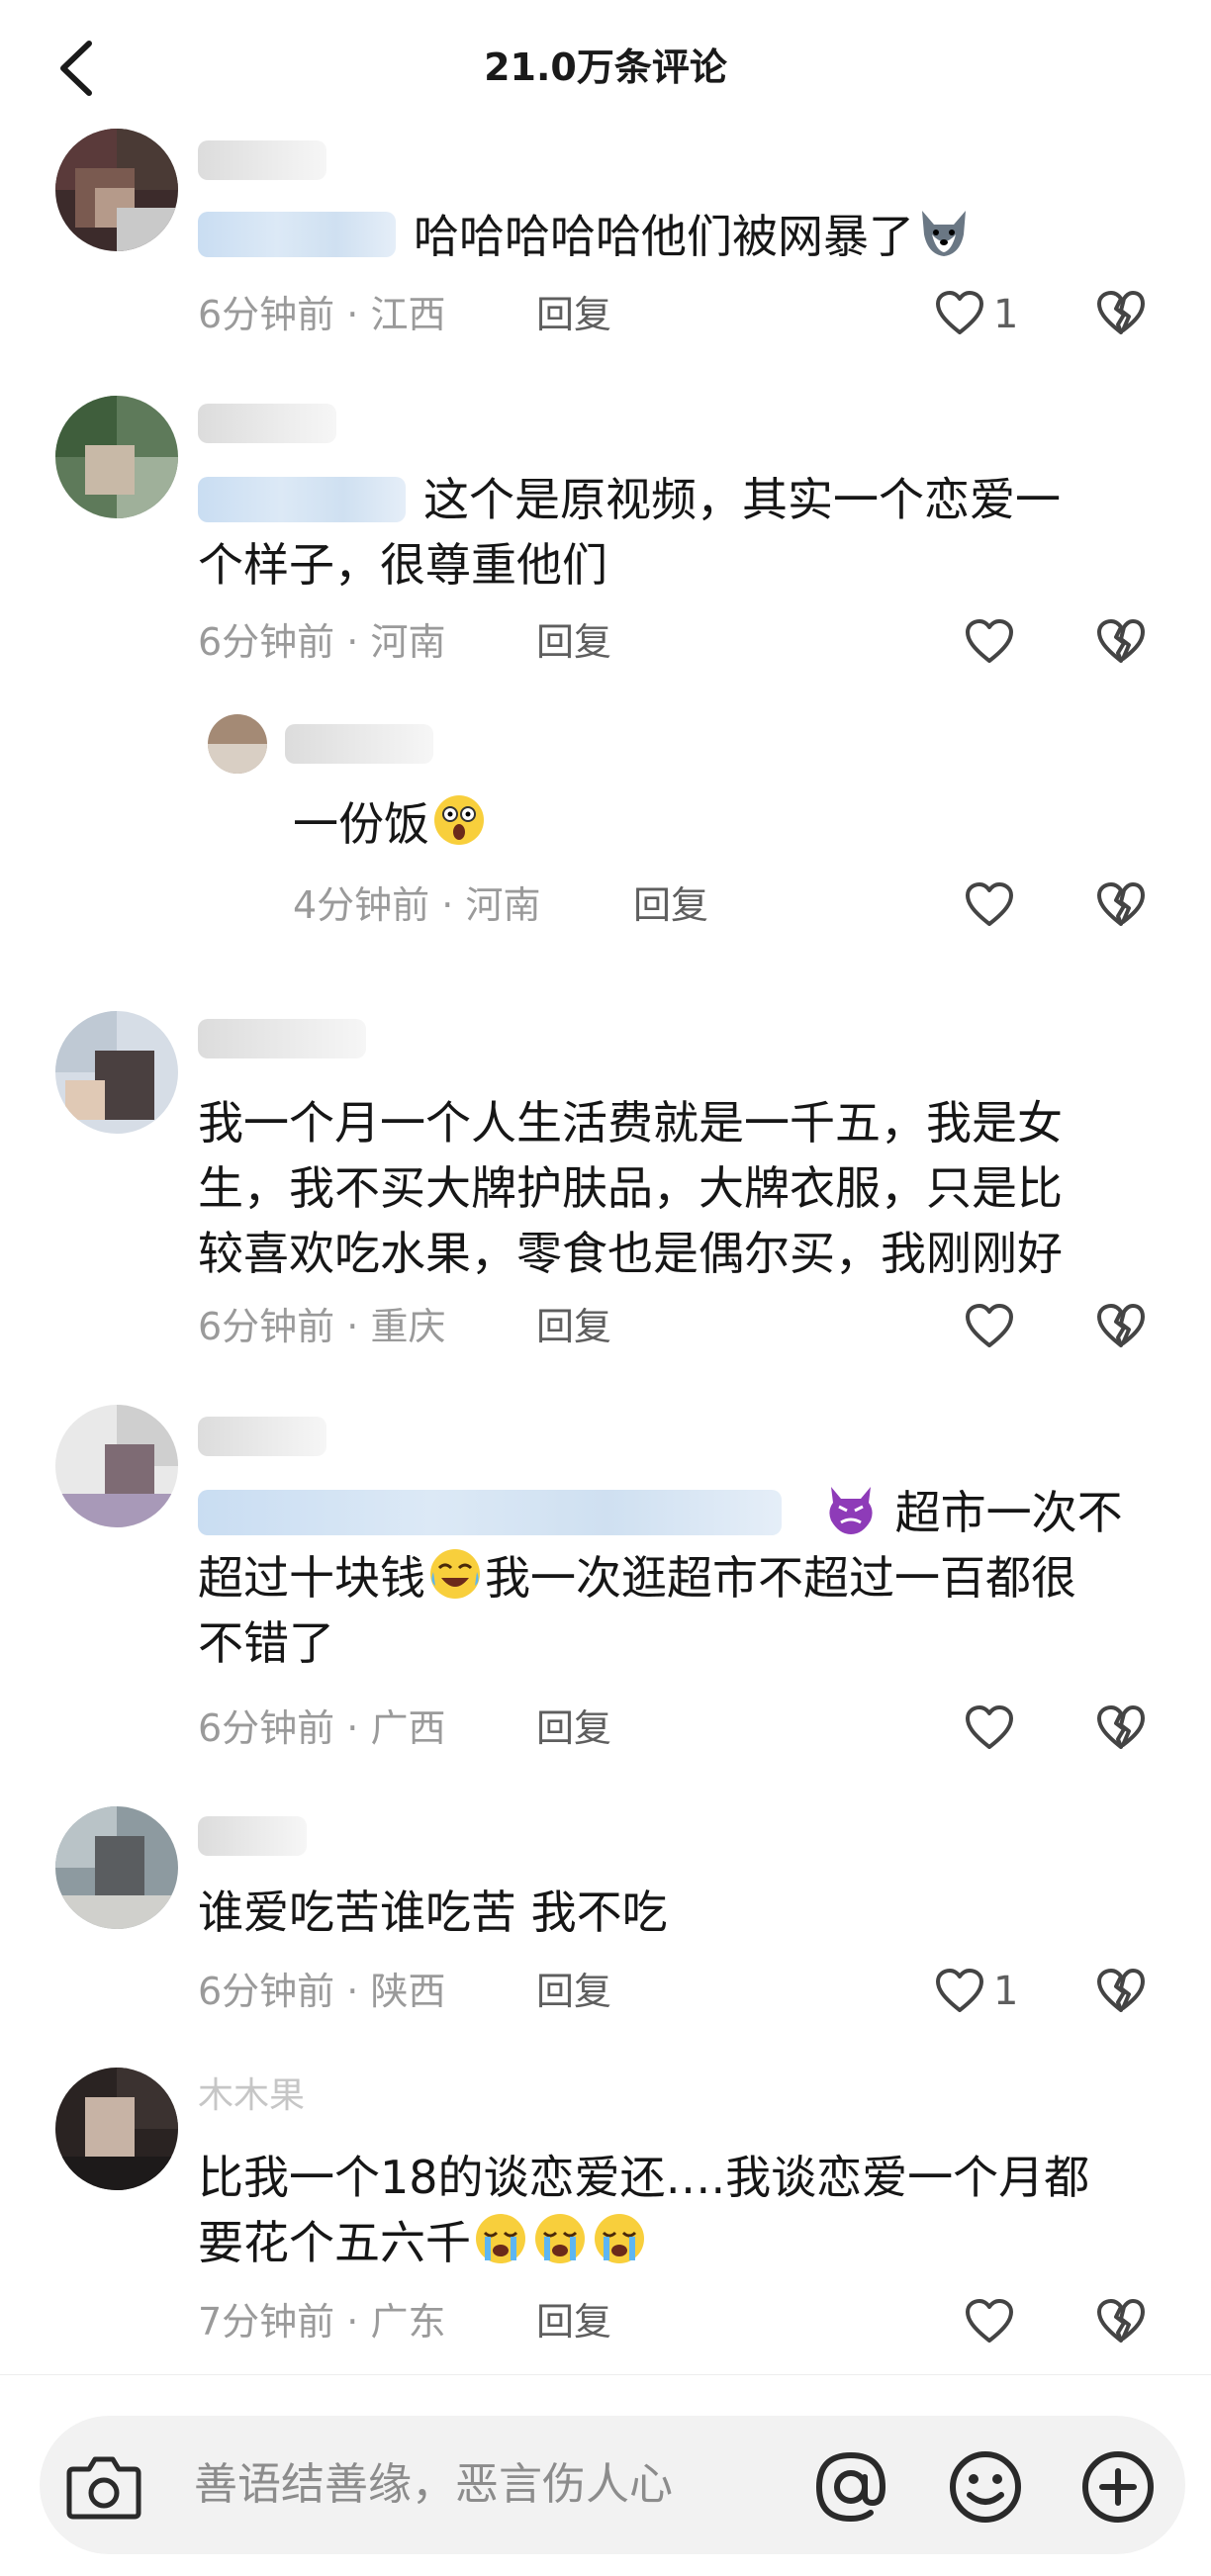 The height and width of the screenshot is (2576, 1211). Describe the element at coordinates (629, 532) in the screenshot. I see `comment-text: 这个是原视频，其实一个恋爱一 个样子，很尊重他们` at that location.